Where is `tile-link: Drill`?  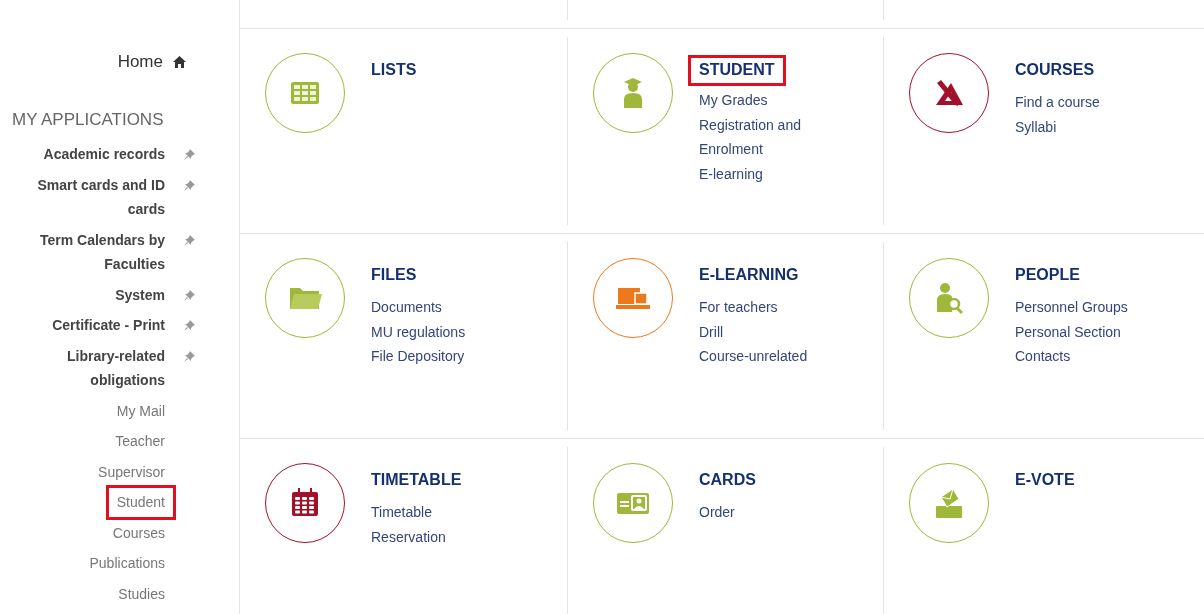 tile-link: Drill is located at coordinates (753, 332).